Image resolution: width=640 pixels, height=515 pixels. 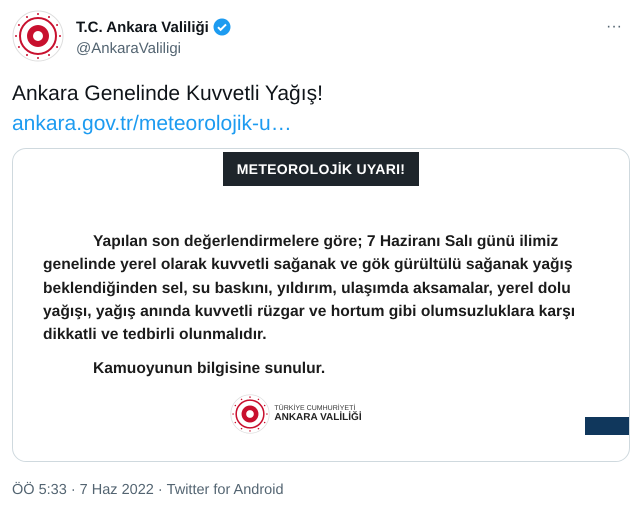 What do you see at coordinates (318, 418) in the screenshot?
I see `org-name: ANKARA VALİLİĞİ` at bounding box center [318, 418].